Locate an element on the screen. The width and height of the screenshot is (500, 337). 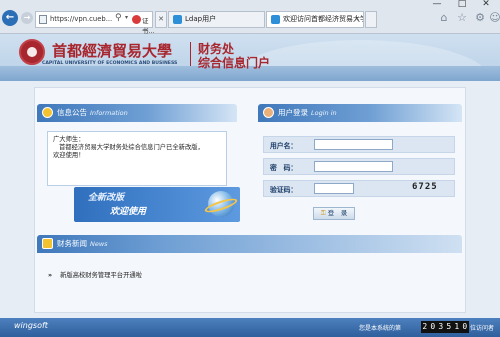
counter-digit: 5 is located at coordinates (449, 327).